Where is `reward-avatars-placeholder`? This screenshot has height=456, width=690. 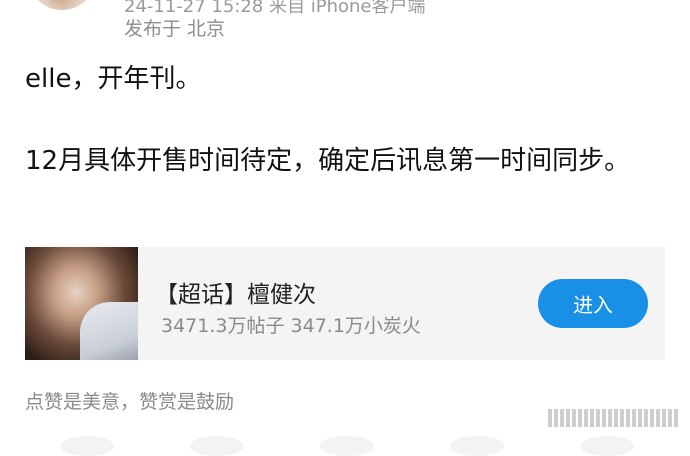 reward-avatars-placeholder is located at coordinates (613, 418).